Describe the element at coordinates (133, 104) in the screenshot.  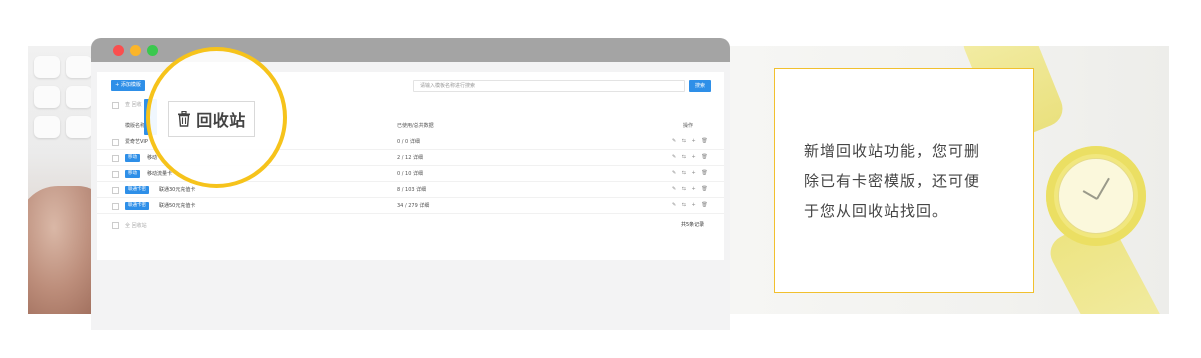
I see `recycle-link: 查 回收` at that location.